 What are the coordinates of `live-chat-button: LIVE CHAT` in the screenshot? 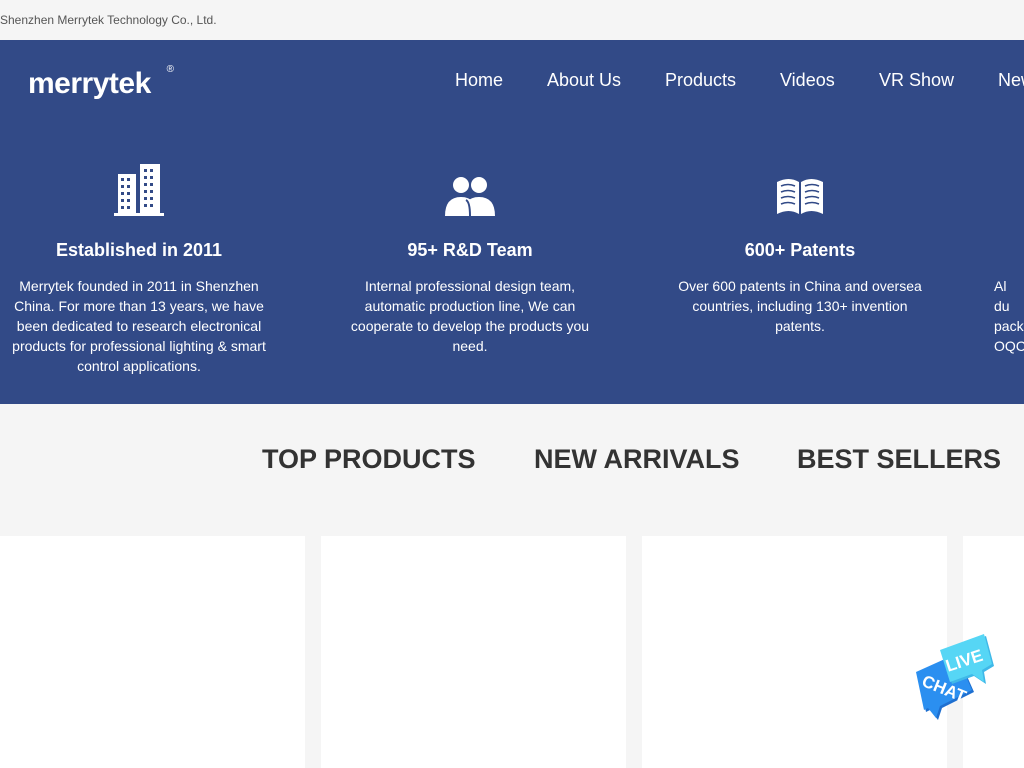 It's located at (954, 678).